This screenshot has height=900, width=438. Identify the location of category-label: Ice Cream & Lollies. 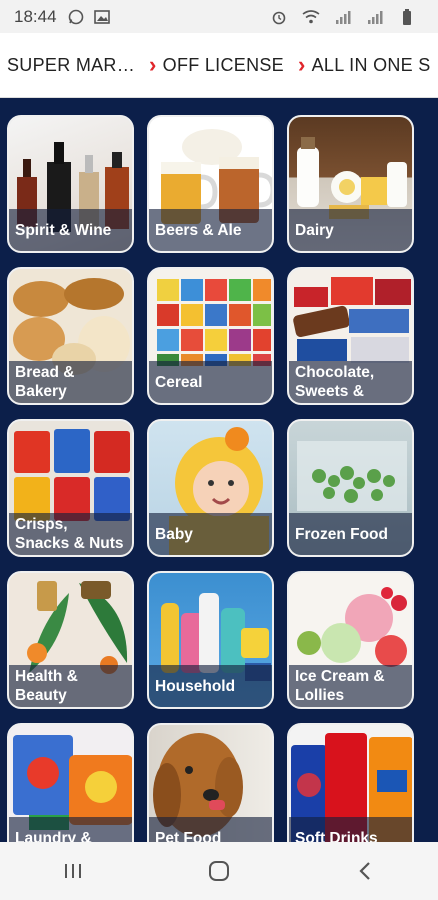
(350, 686).